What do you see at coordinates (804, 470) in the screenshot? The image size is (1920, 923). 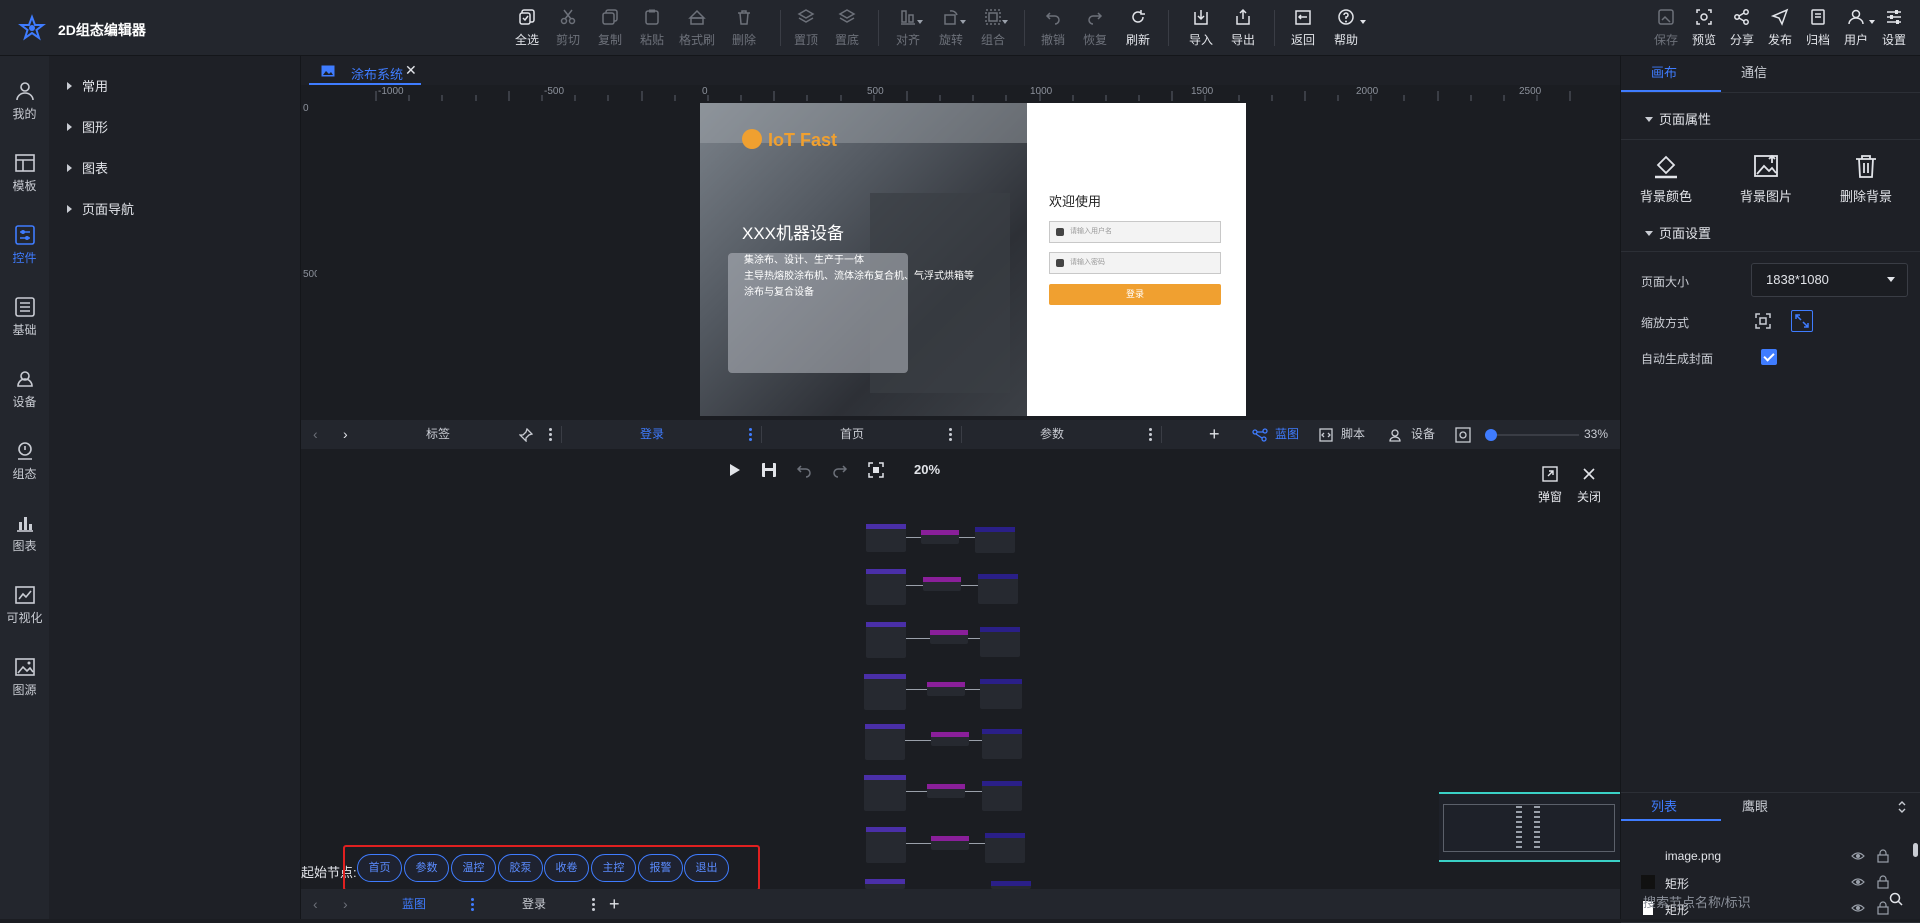 I see `undo-icon` at bounding box center [804, 470].